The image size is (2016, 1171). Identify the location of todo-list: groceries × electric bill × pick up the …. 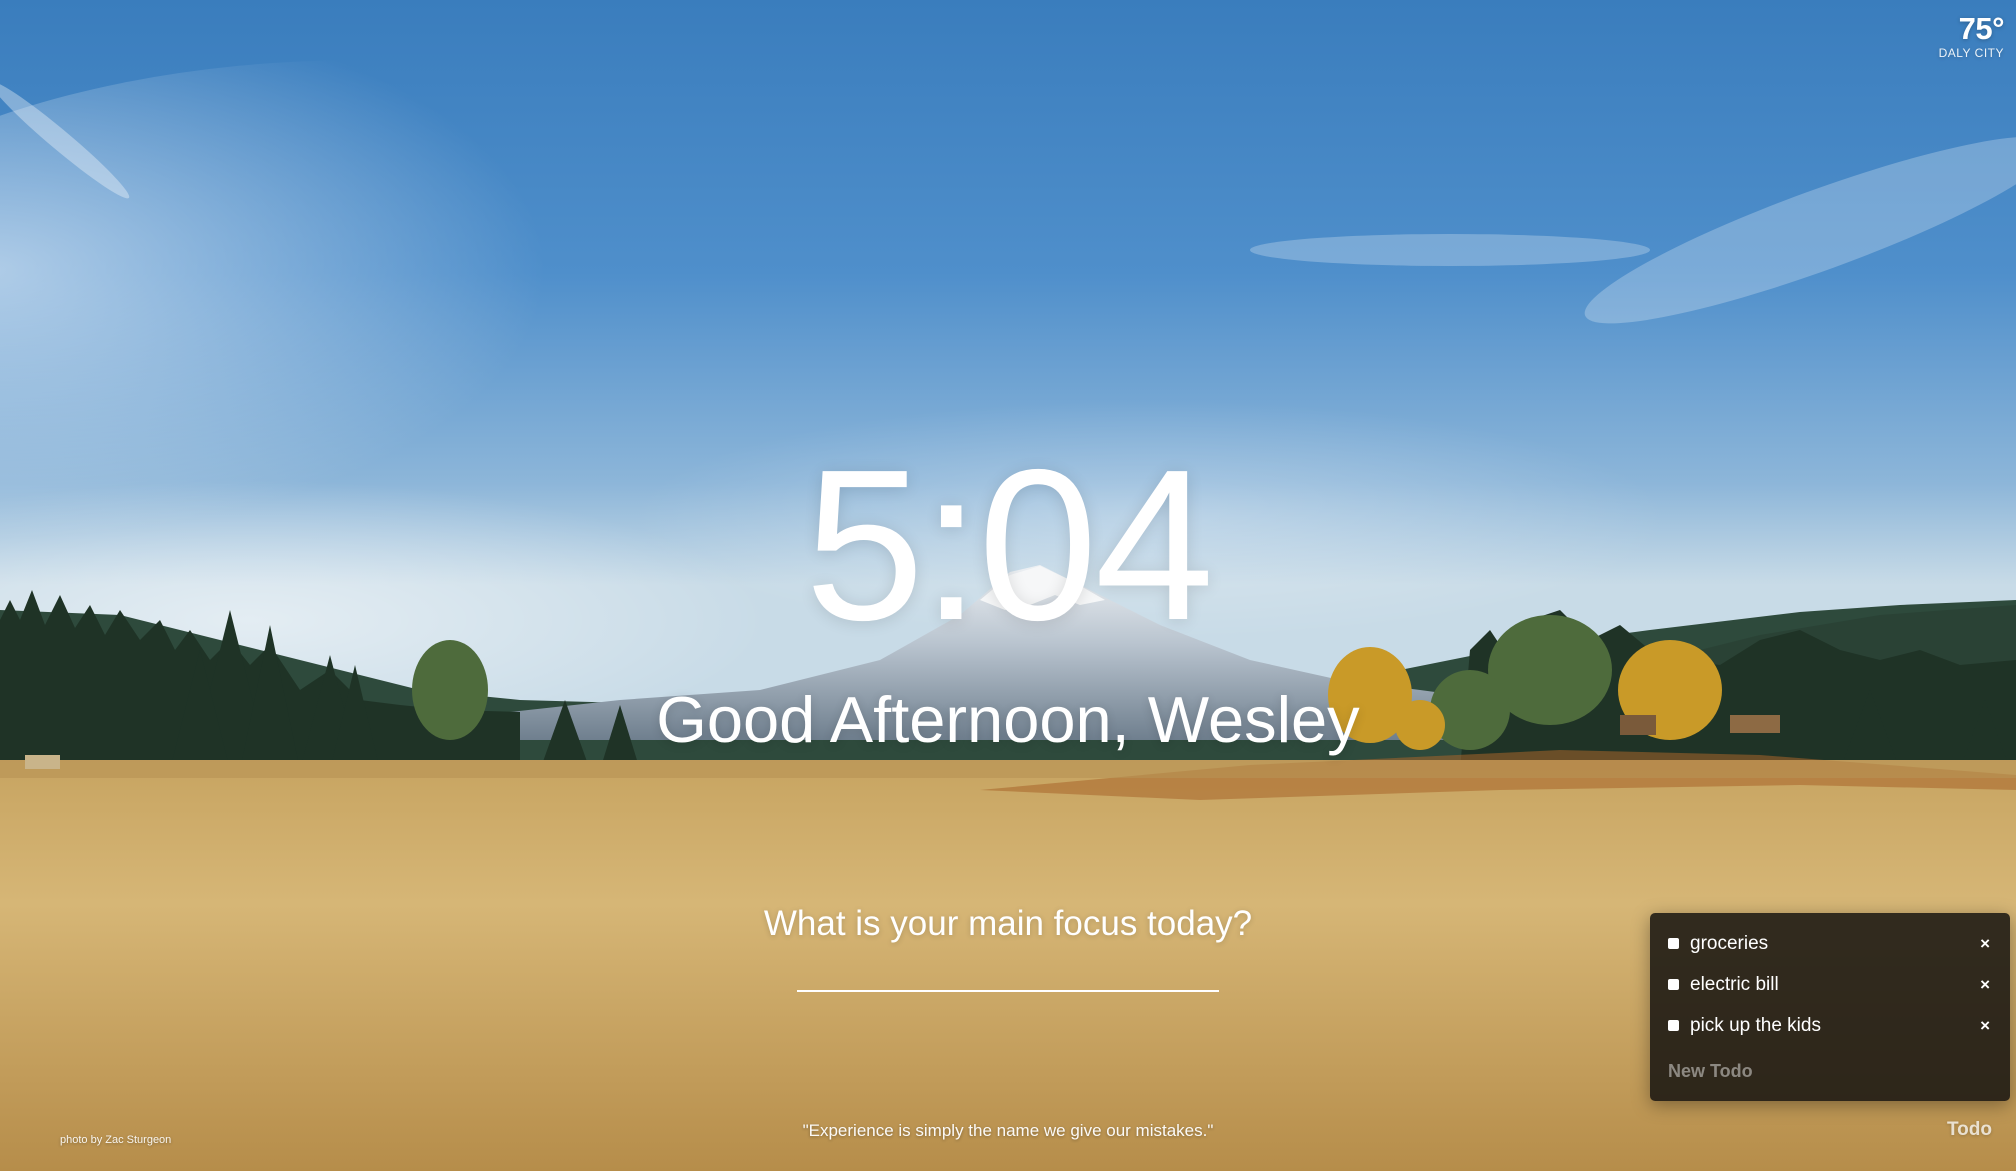
(1830, 984).